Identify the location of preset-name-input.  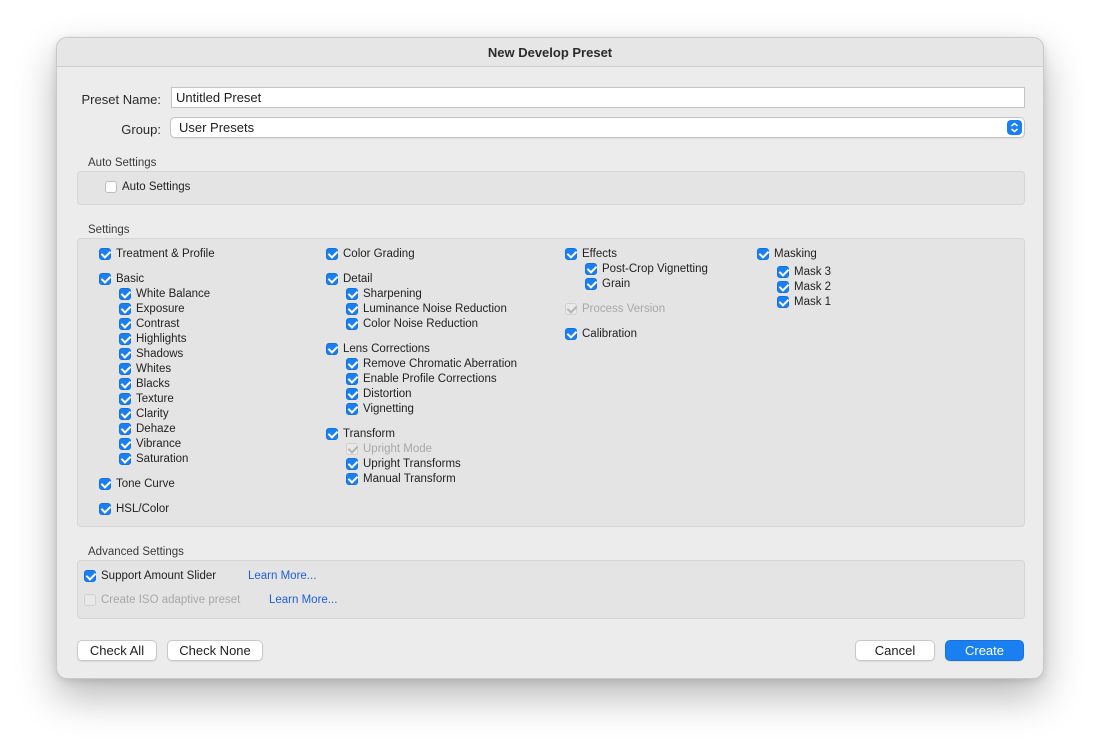
(598, 97).